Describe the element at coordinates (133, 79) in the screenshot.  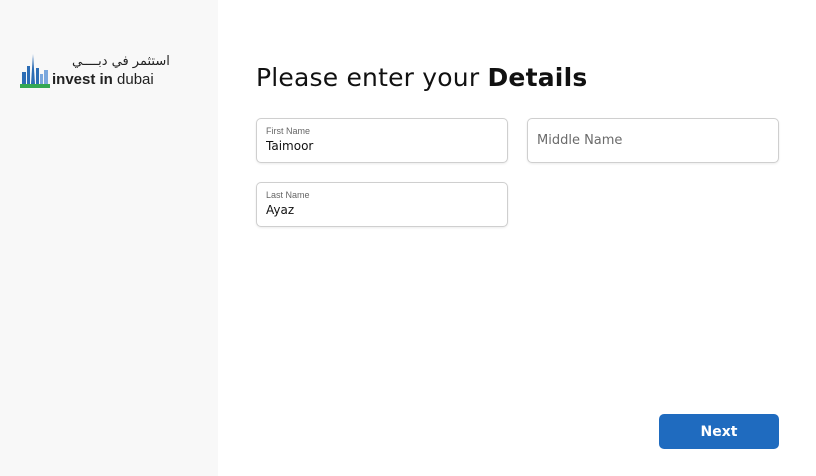
I see `brand-latin-regular: dubai` at that location.